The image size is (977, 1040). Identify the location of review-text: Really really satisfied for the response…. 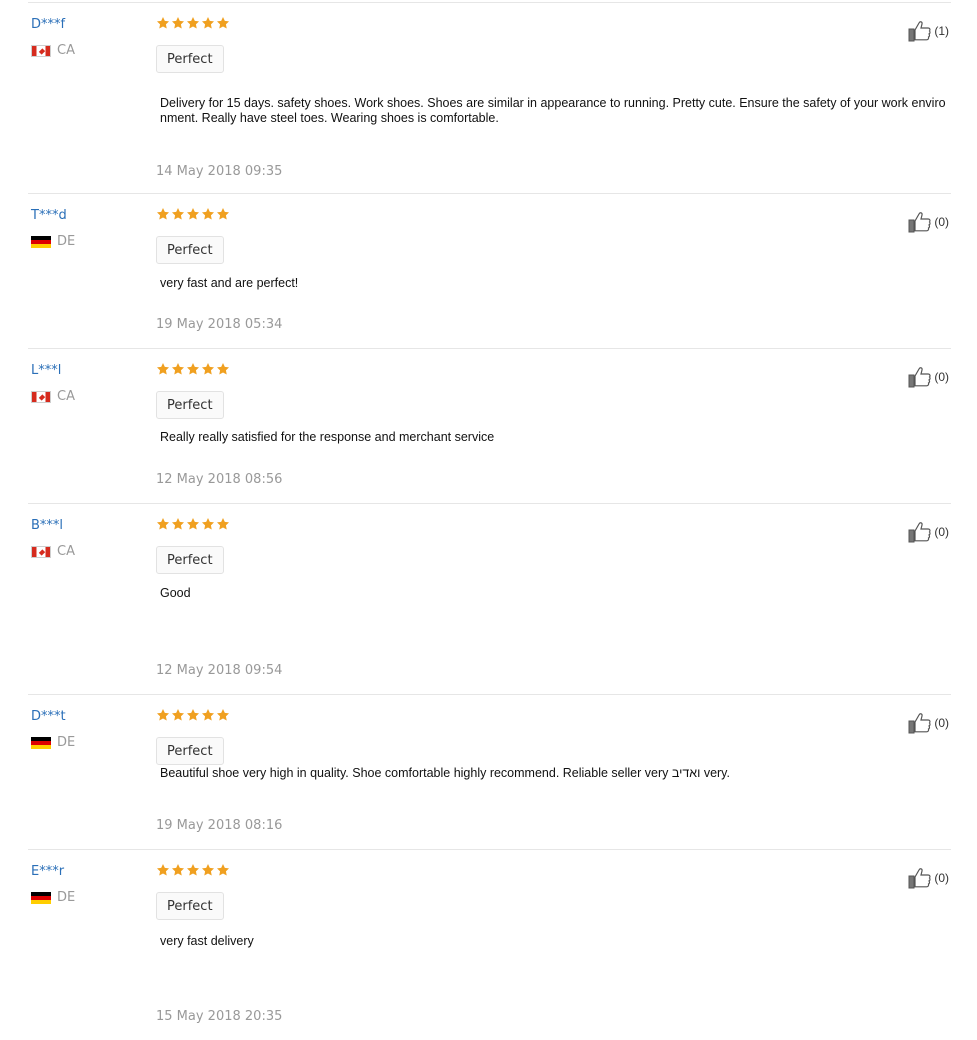
(327, 437).